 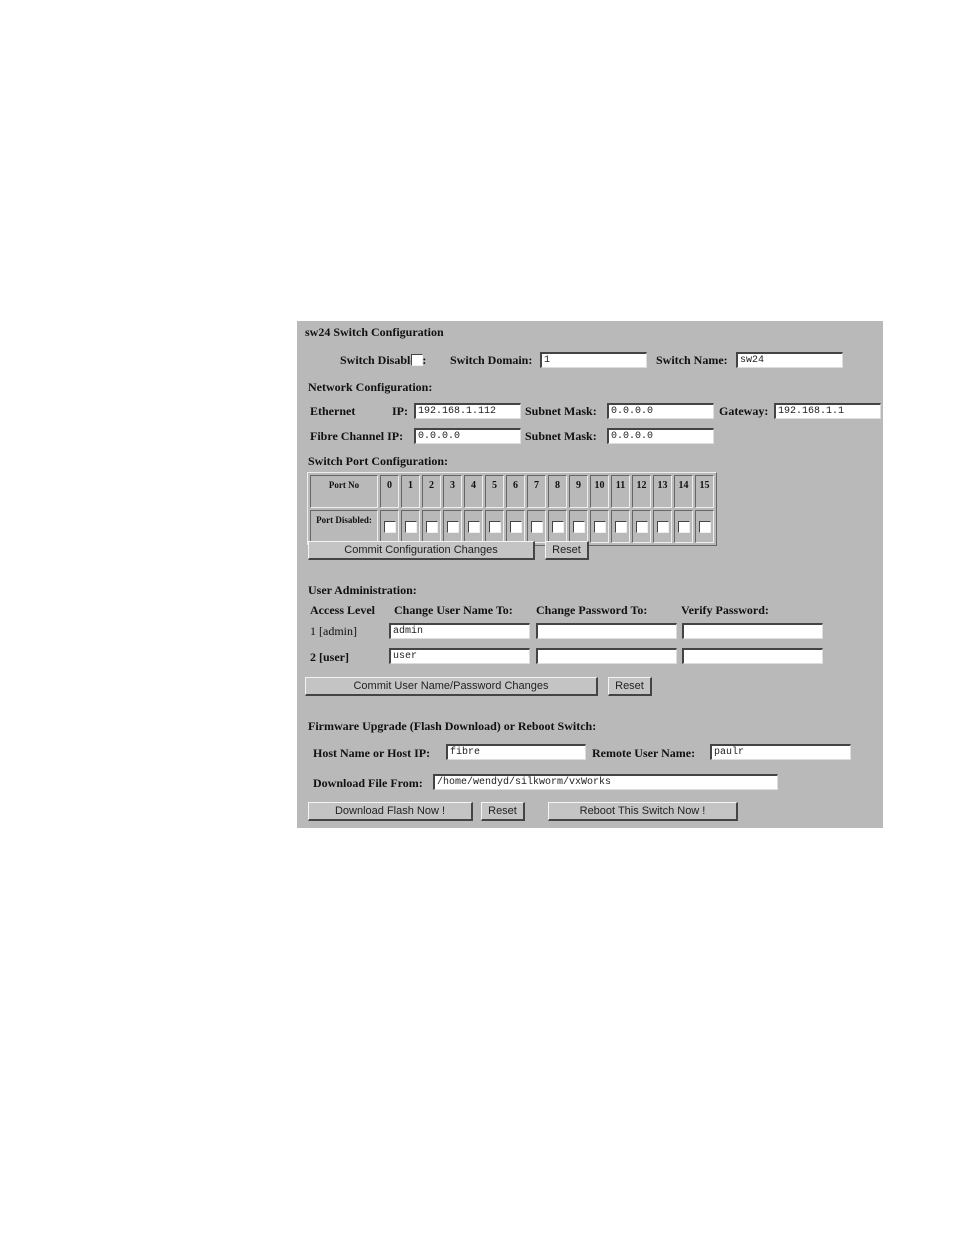 What do you see at coordinates (692, 360) in the screenshot?
I see `switch-name-label: Switch Name:` at bounding box center [692, 360].